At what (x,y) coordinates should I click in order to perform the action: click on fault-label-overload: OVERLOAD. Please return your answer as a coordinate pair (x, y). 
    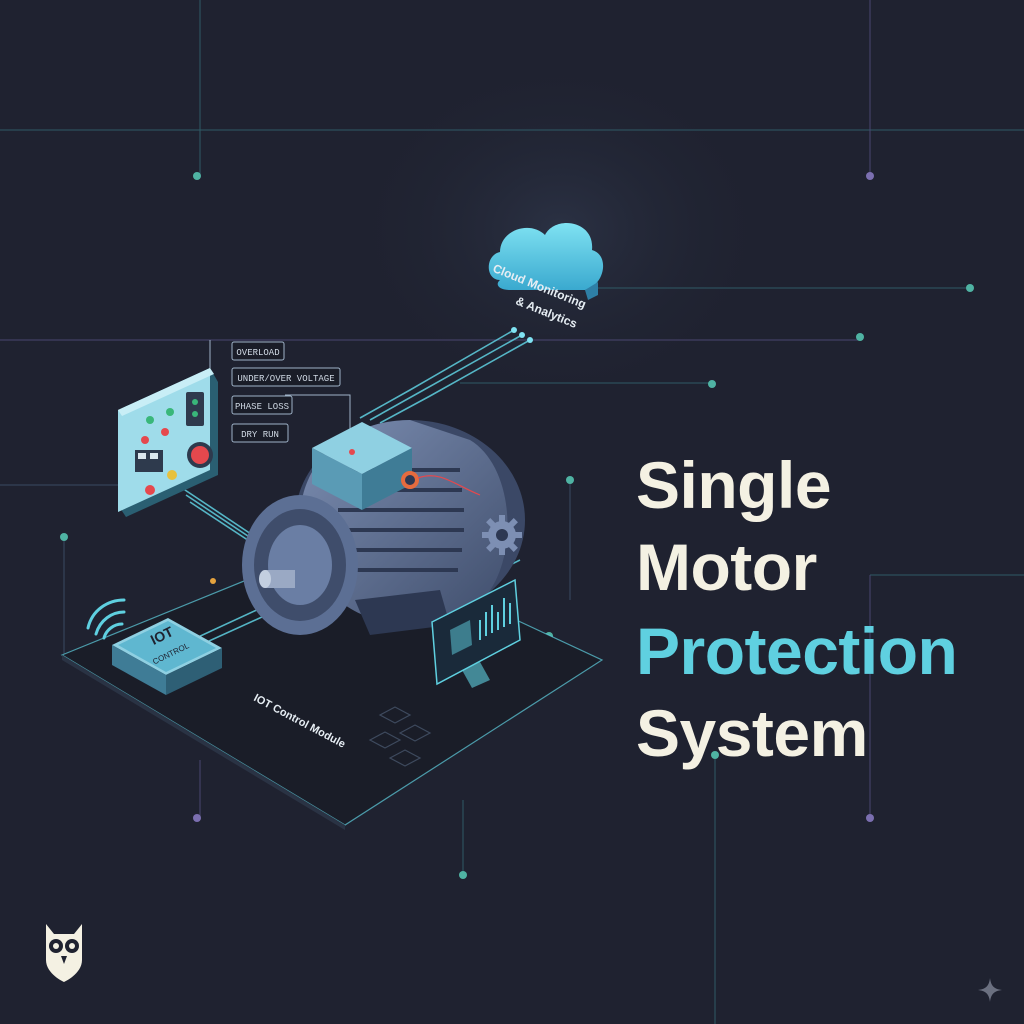
    Looking at the image, I should click on (257, 353).